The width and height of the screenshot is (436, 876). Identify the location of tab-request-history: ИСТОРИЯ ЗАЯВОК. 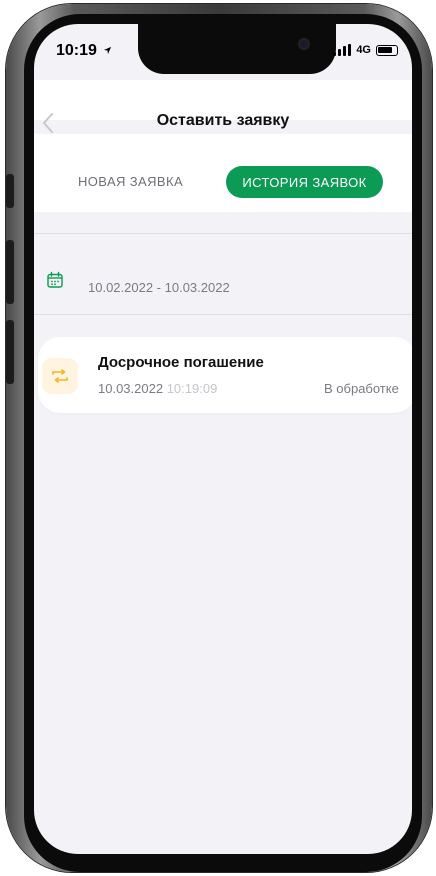
(304, 182).